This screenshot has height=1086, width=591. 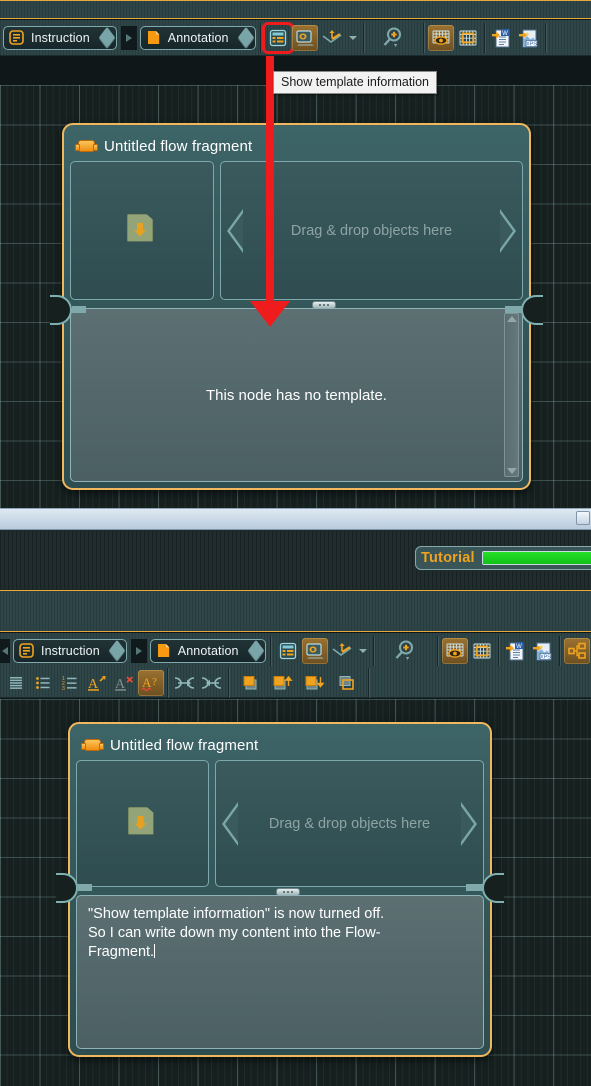 I want to click on chevron-down-icon, so click(x=352, y=37).